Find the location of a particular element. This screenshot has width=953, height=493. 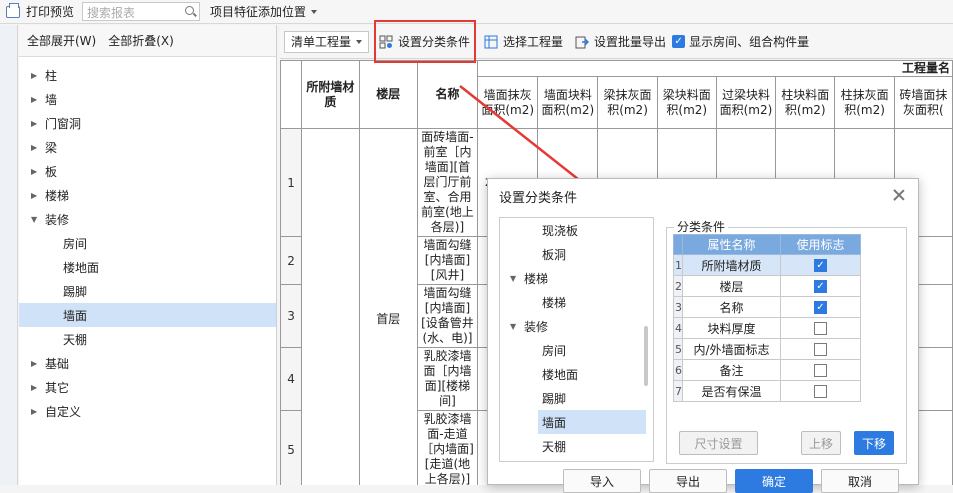

tree-item: 墙面 is located at coordinates (147, 315).